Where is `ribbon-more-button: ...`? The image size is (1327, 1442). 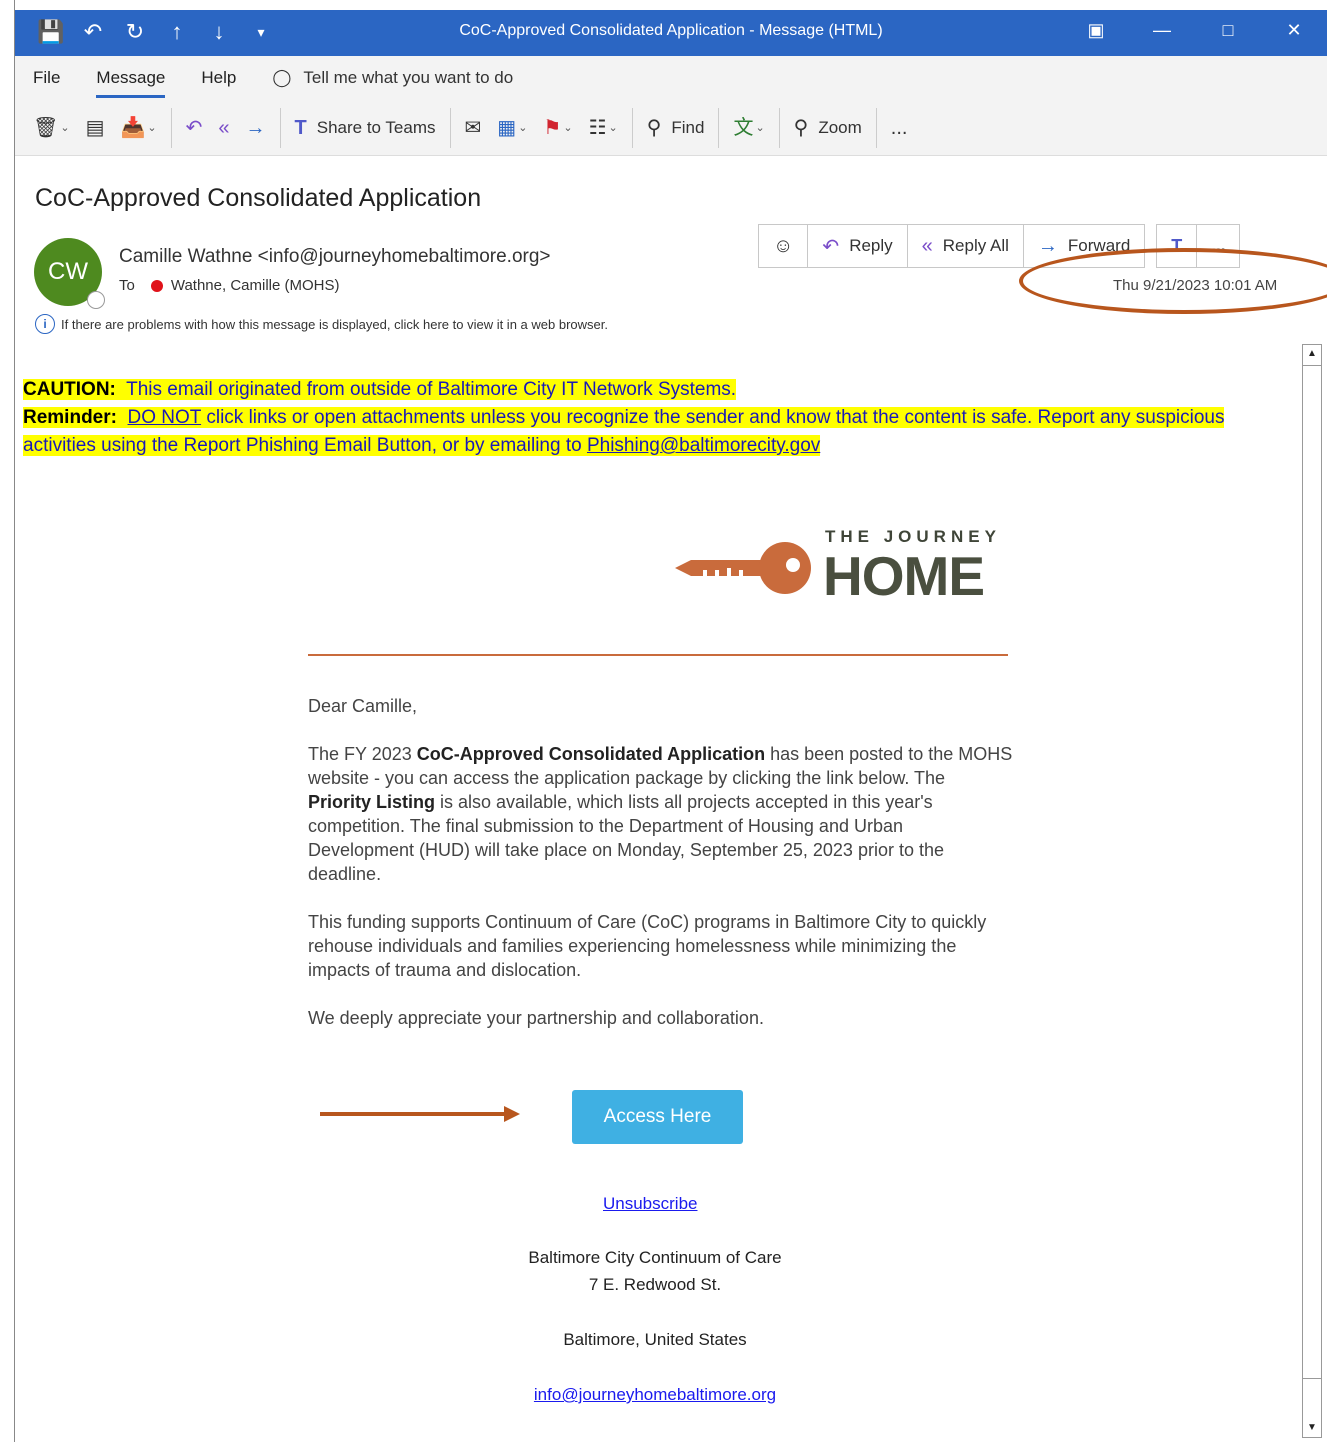 ribbon-more-button: ... is located at coordinates (899, 128).